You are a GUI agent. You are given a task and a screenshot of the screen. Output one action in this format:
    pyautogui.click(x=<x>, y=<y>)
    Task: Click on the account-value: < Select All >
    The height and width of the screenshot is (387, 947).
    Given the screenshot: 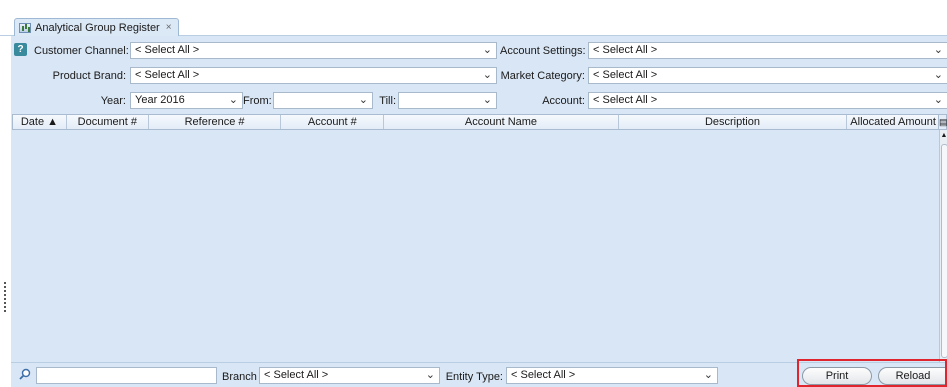 What is the action you would take?
    pyautogui.click(x=625, y=100)
    